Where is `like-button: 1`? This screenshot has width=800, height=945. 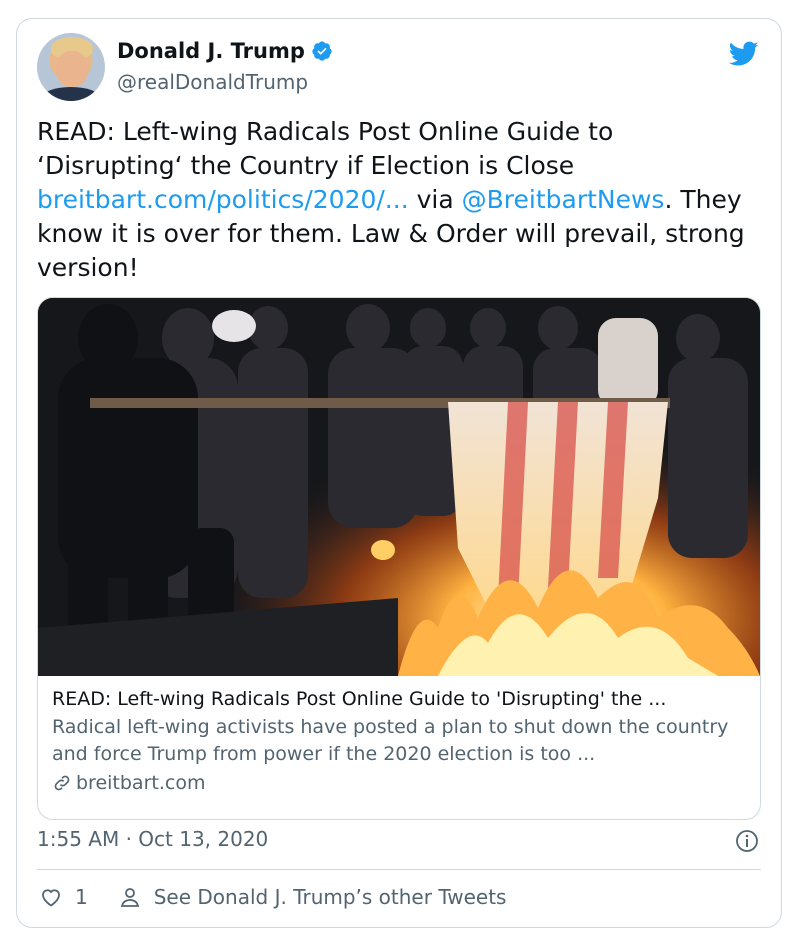 like-button: 1 is located at coordinates (63, 897).